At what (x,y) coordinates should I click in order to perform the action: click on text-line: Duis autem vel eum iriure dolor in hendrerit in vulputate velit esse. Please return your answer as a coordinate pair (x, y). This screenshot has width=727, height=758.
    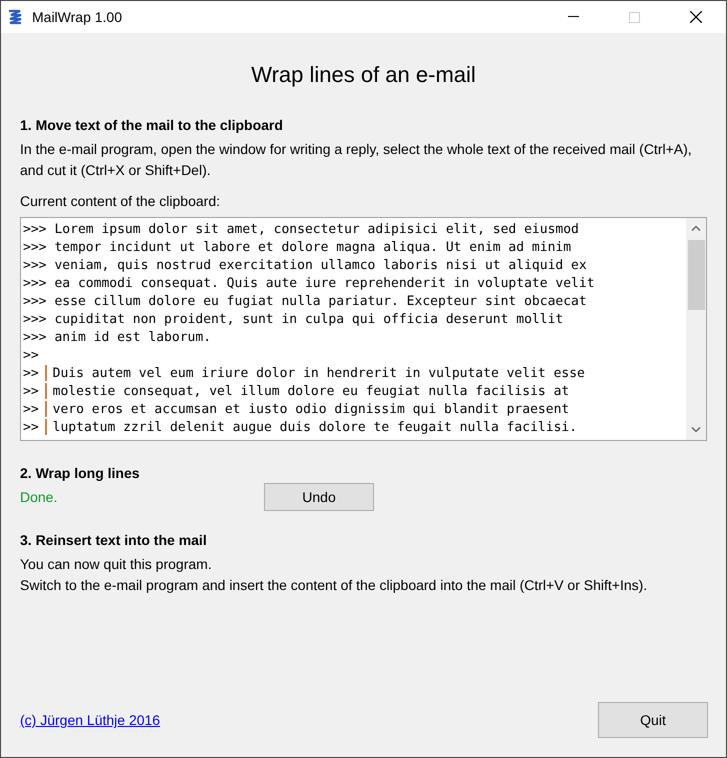
    Looking at the image, I should click on (318, 373).